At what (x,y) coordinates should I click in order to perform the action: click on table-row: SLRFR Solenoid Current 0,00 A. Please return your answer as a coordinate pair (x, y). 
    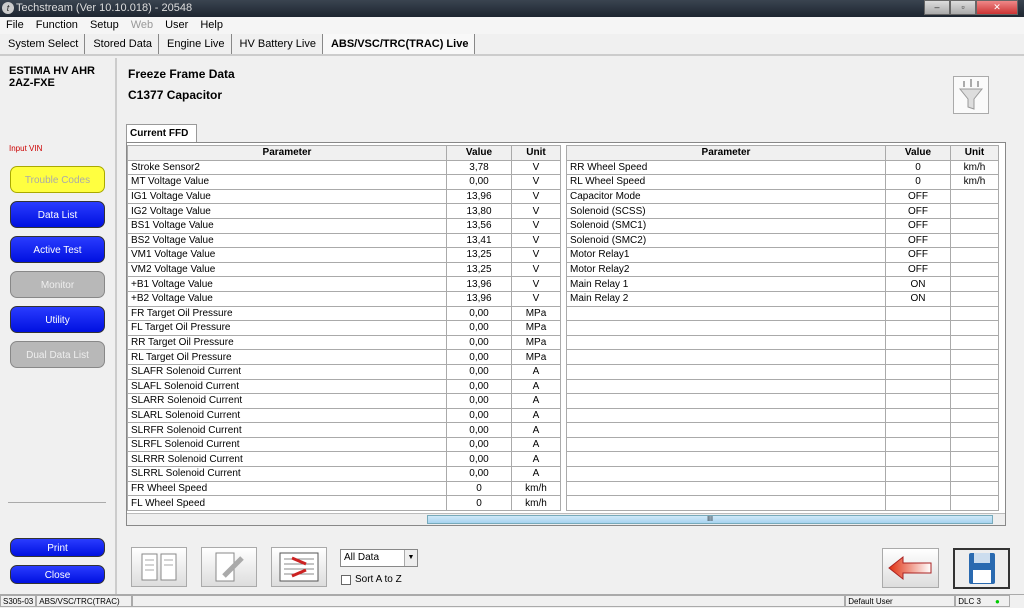
    Looking at the image, I should click on (344, 430).